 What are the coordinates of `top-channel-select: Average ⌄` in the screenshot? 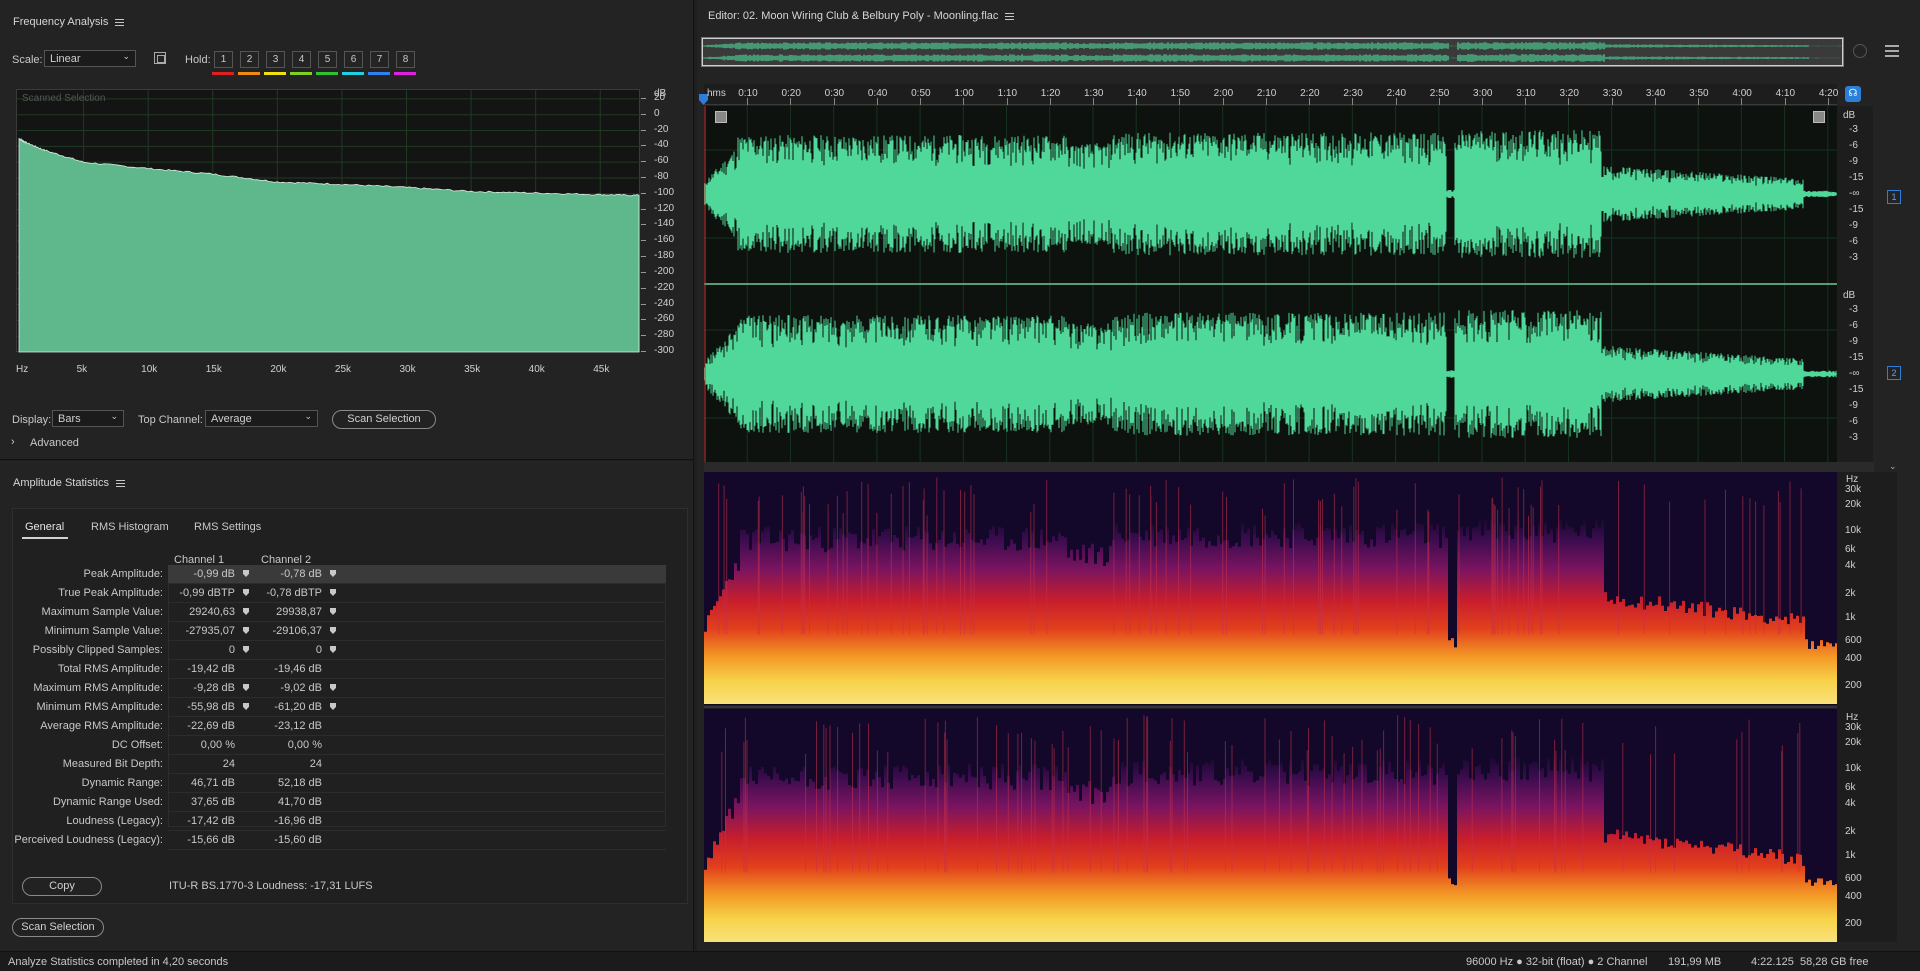 It's located at (261, 418).